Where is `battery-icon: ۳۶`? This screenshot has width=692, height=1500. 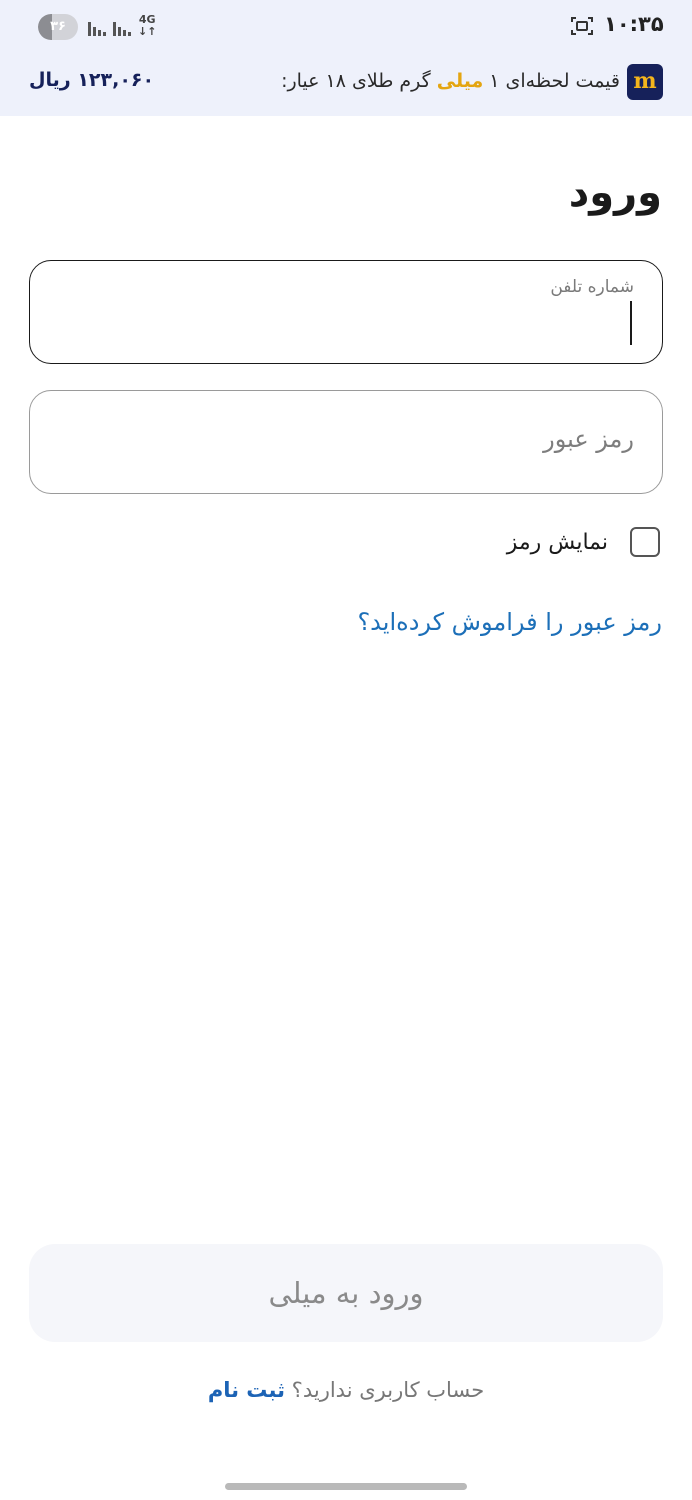 battery-icon: ۳۶ is located at coordinates (58, 27).